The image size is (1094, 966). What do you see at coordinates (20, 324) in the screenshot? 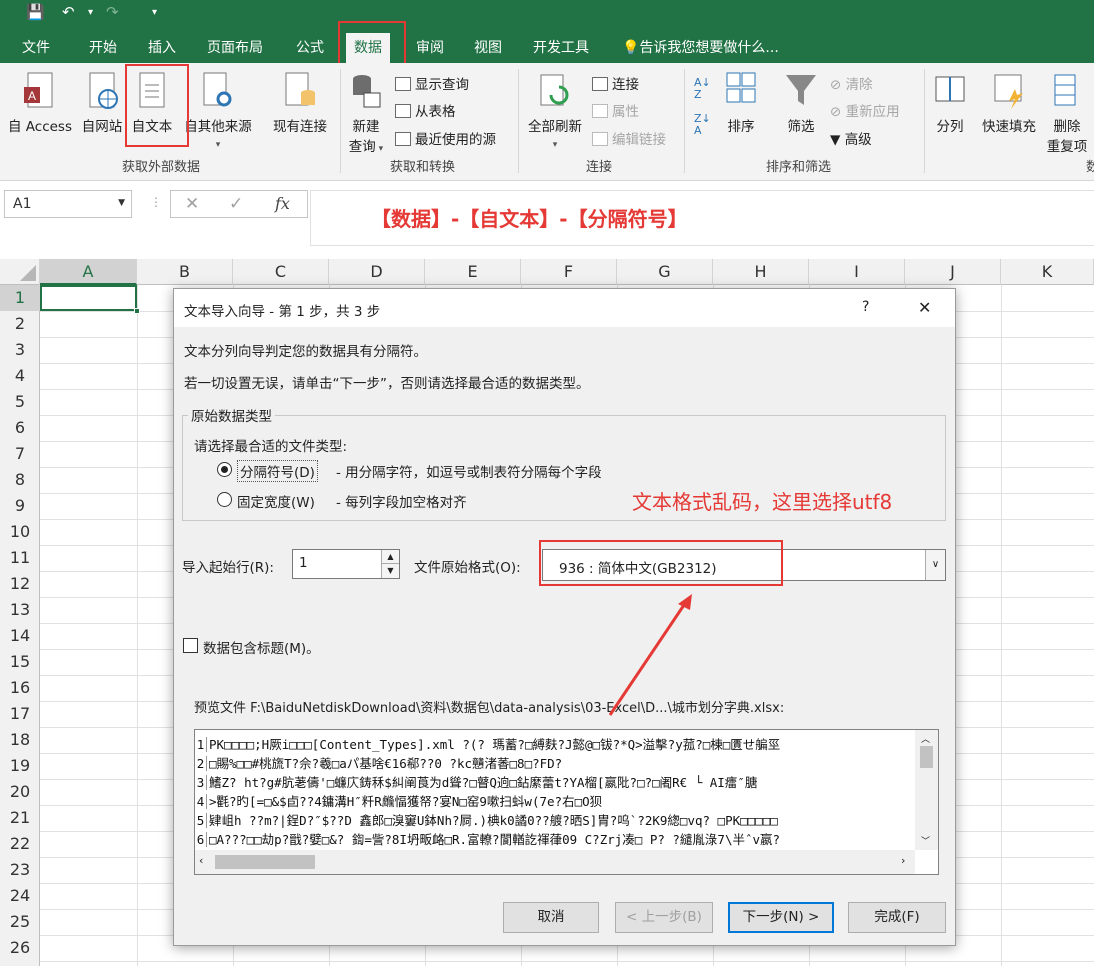
I see `row-header: 2` at bounding box center [20, 324].